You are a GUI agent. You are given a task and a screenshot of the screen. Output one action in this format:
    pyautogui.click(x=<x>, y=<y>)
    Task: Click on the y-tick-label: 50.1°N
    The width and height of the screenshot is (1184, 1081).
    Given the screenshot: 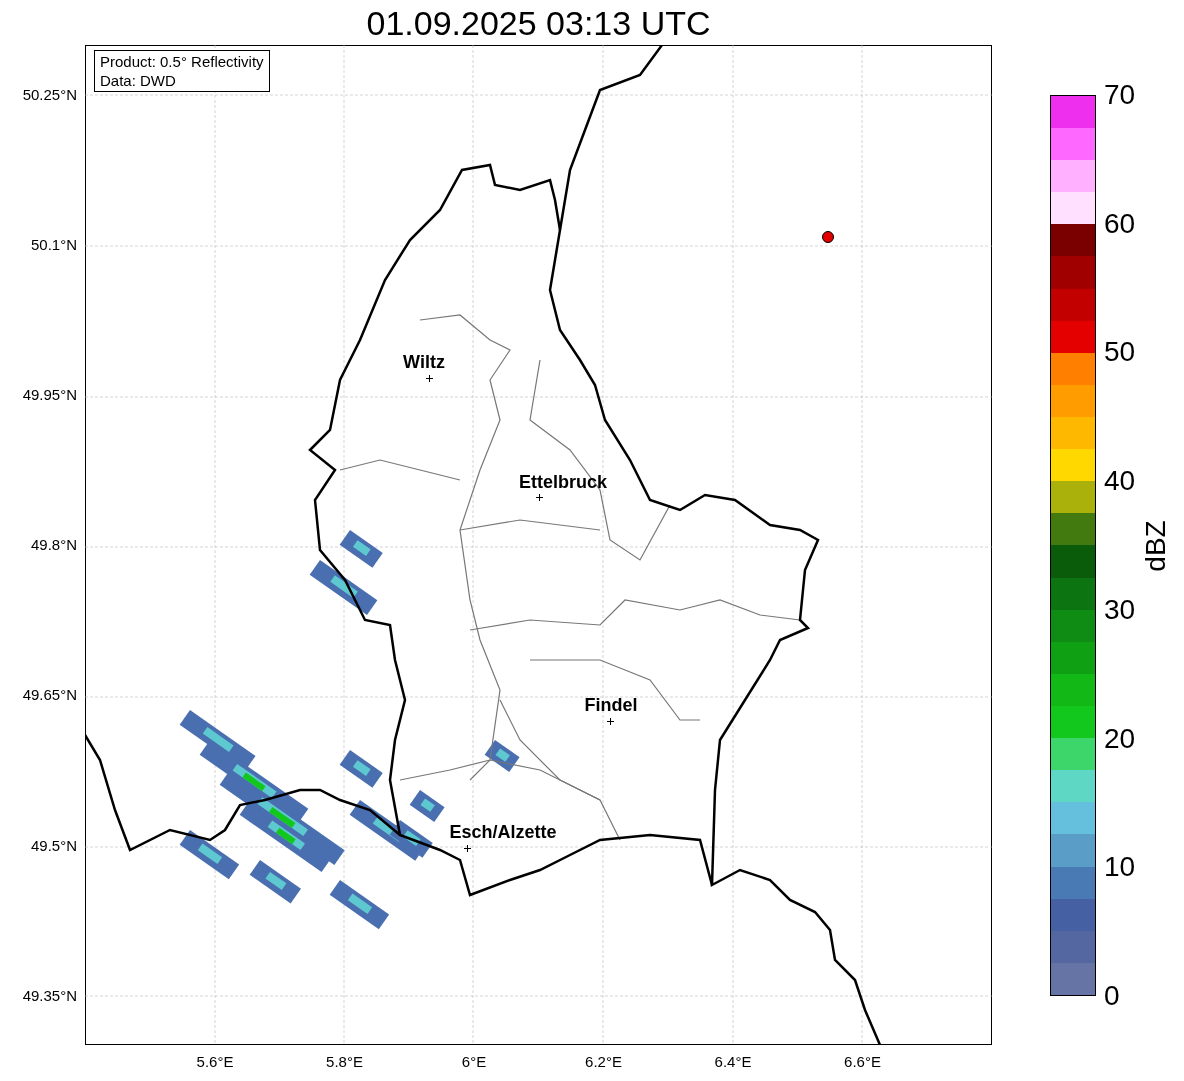 What is the action you would take?
    pyautogui.click(x=53, y=244)
    